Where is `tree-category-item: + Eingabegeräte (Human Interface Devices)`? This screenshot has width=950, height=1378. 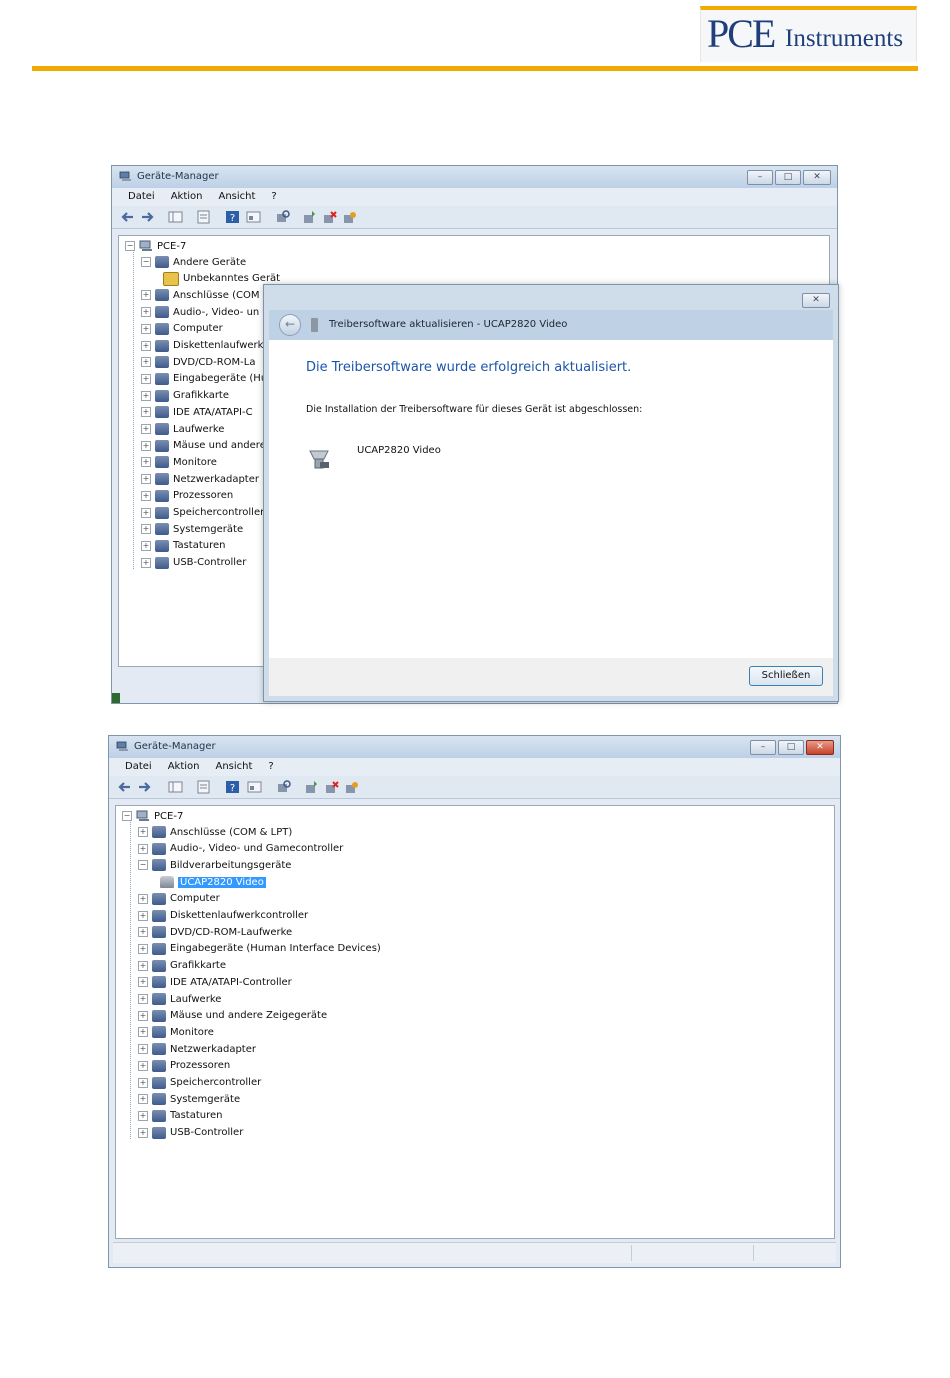
tree-category-item: + Eingabegeräte (Human Interface Devices) is located at coordinates (259, 949).